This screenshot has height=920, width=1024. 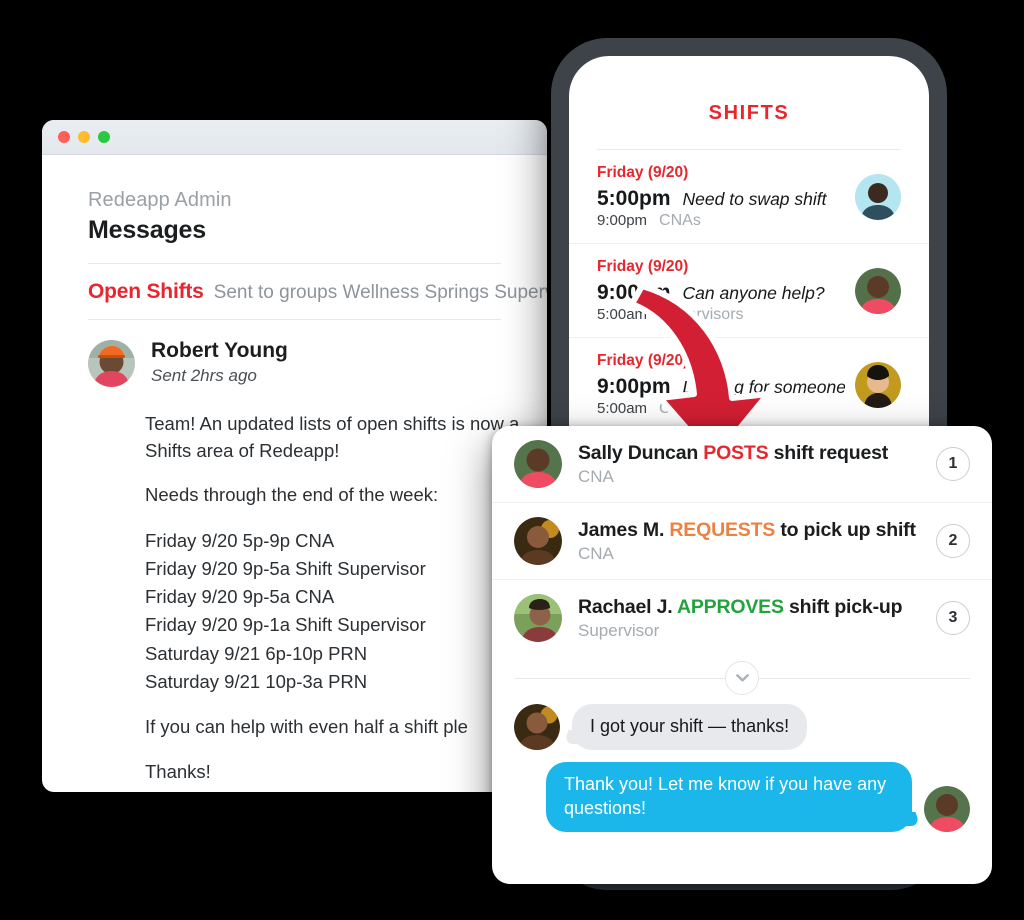 I want to click on step-title: James M. REQUESTS to pick up shift, so click(x=751, y=530).